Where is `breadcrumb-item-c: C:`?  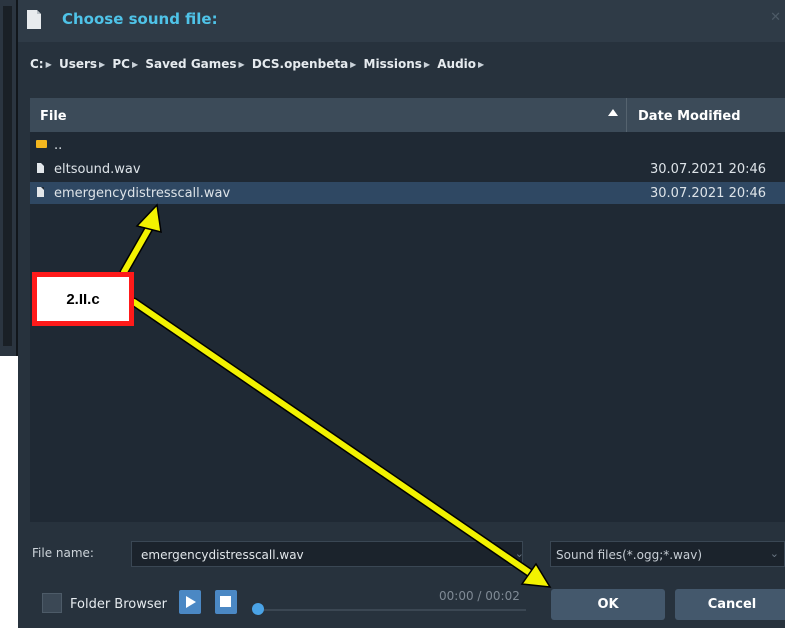
breadcrumb-item-c: C: is located at coordinates (37, 64).